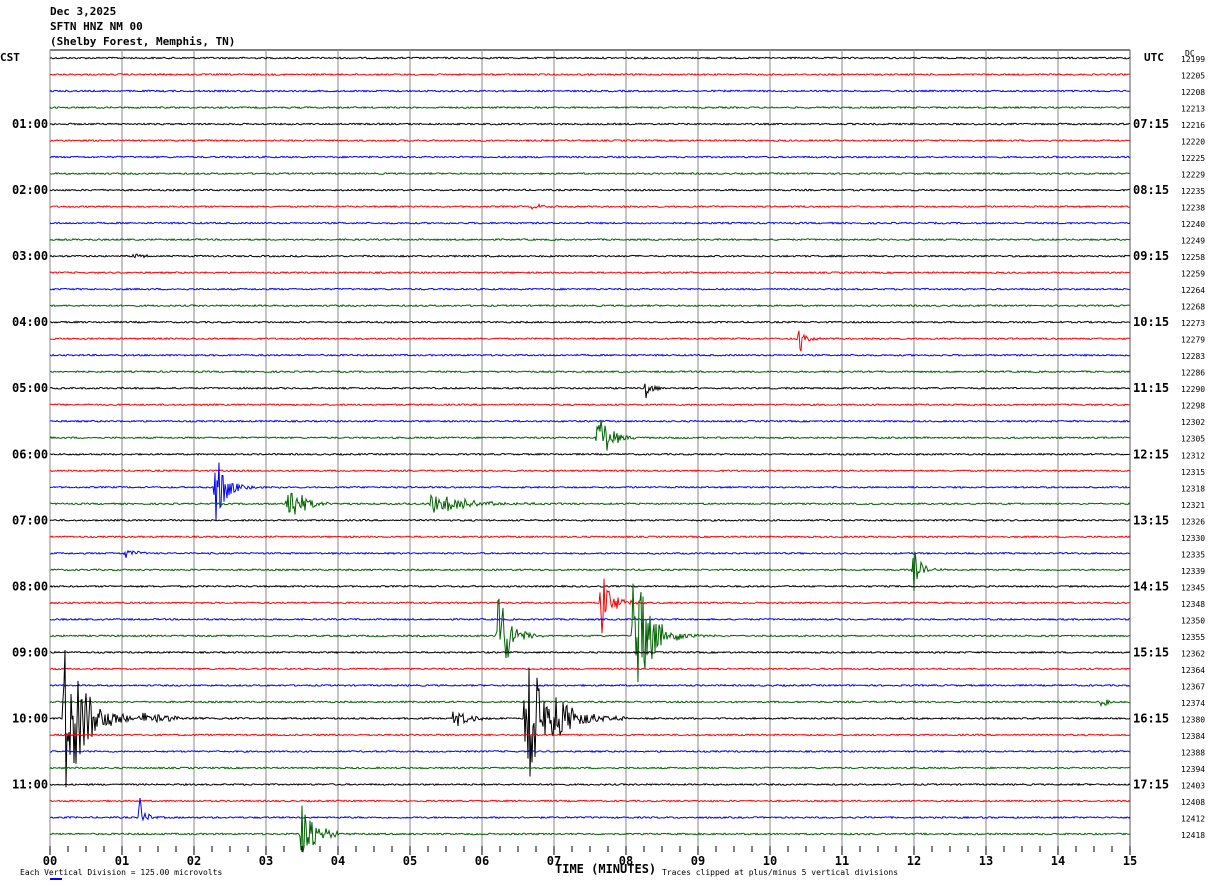  I want to click on utc-hour-label: 15:15, so click(1151, 652).